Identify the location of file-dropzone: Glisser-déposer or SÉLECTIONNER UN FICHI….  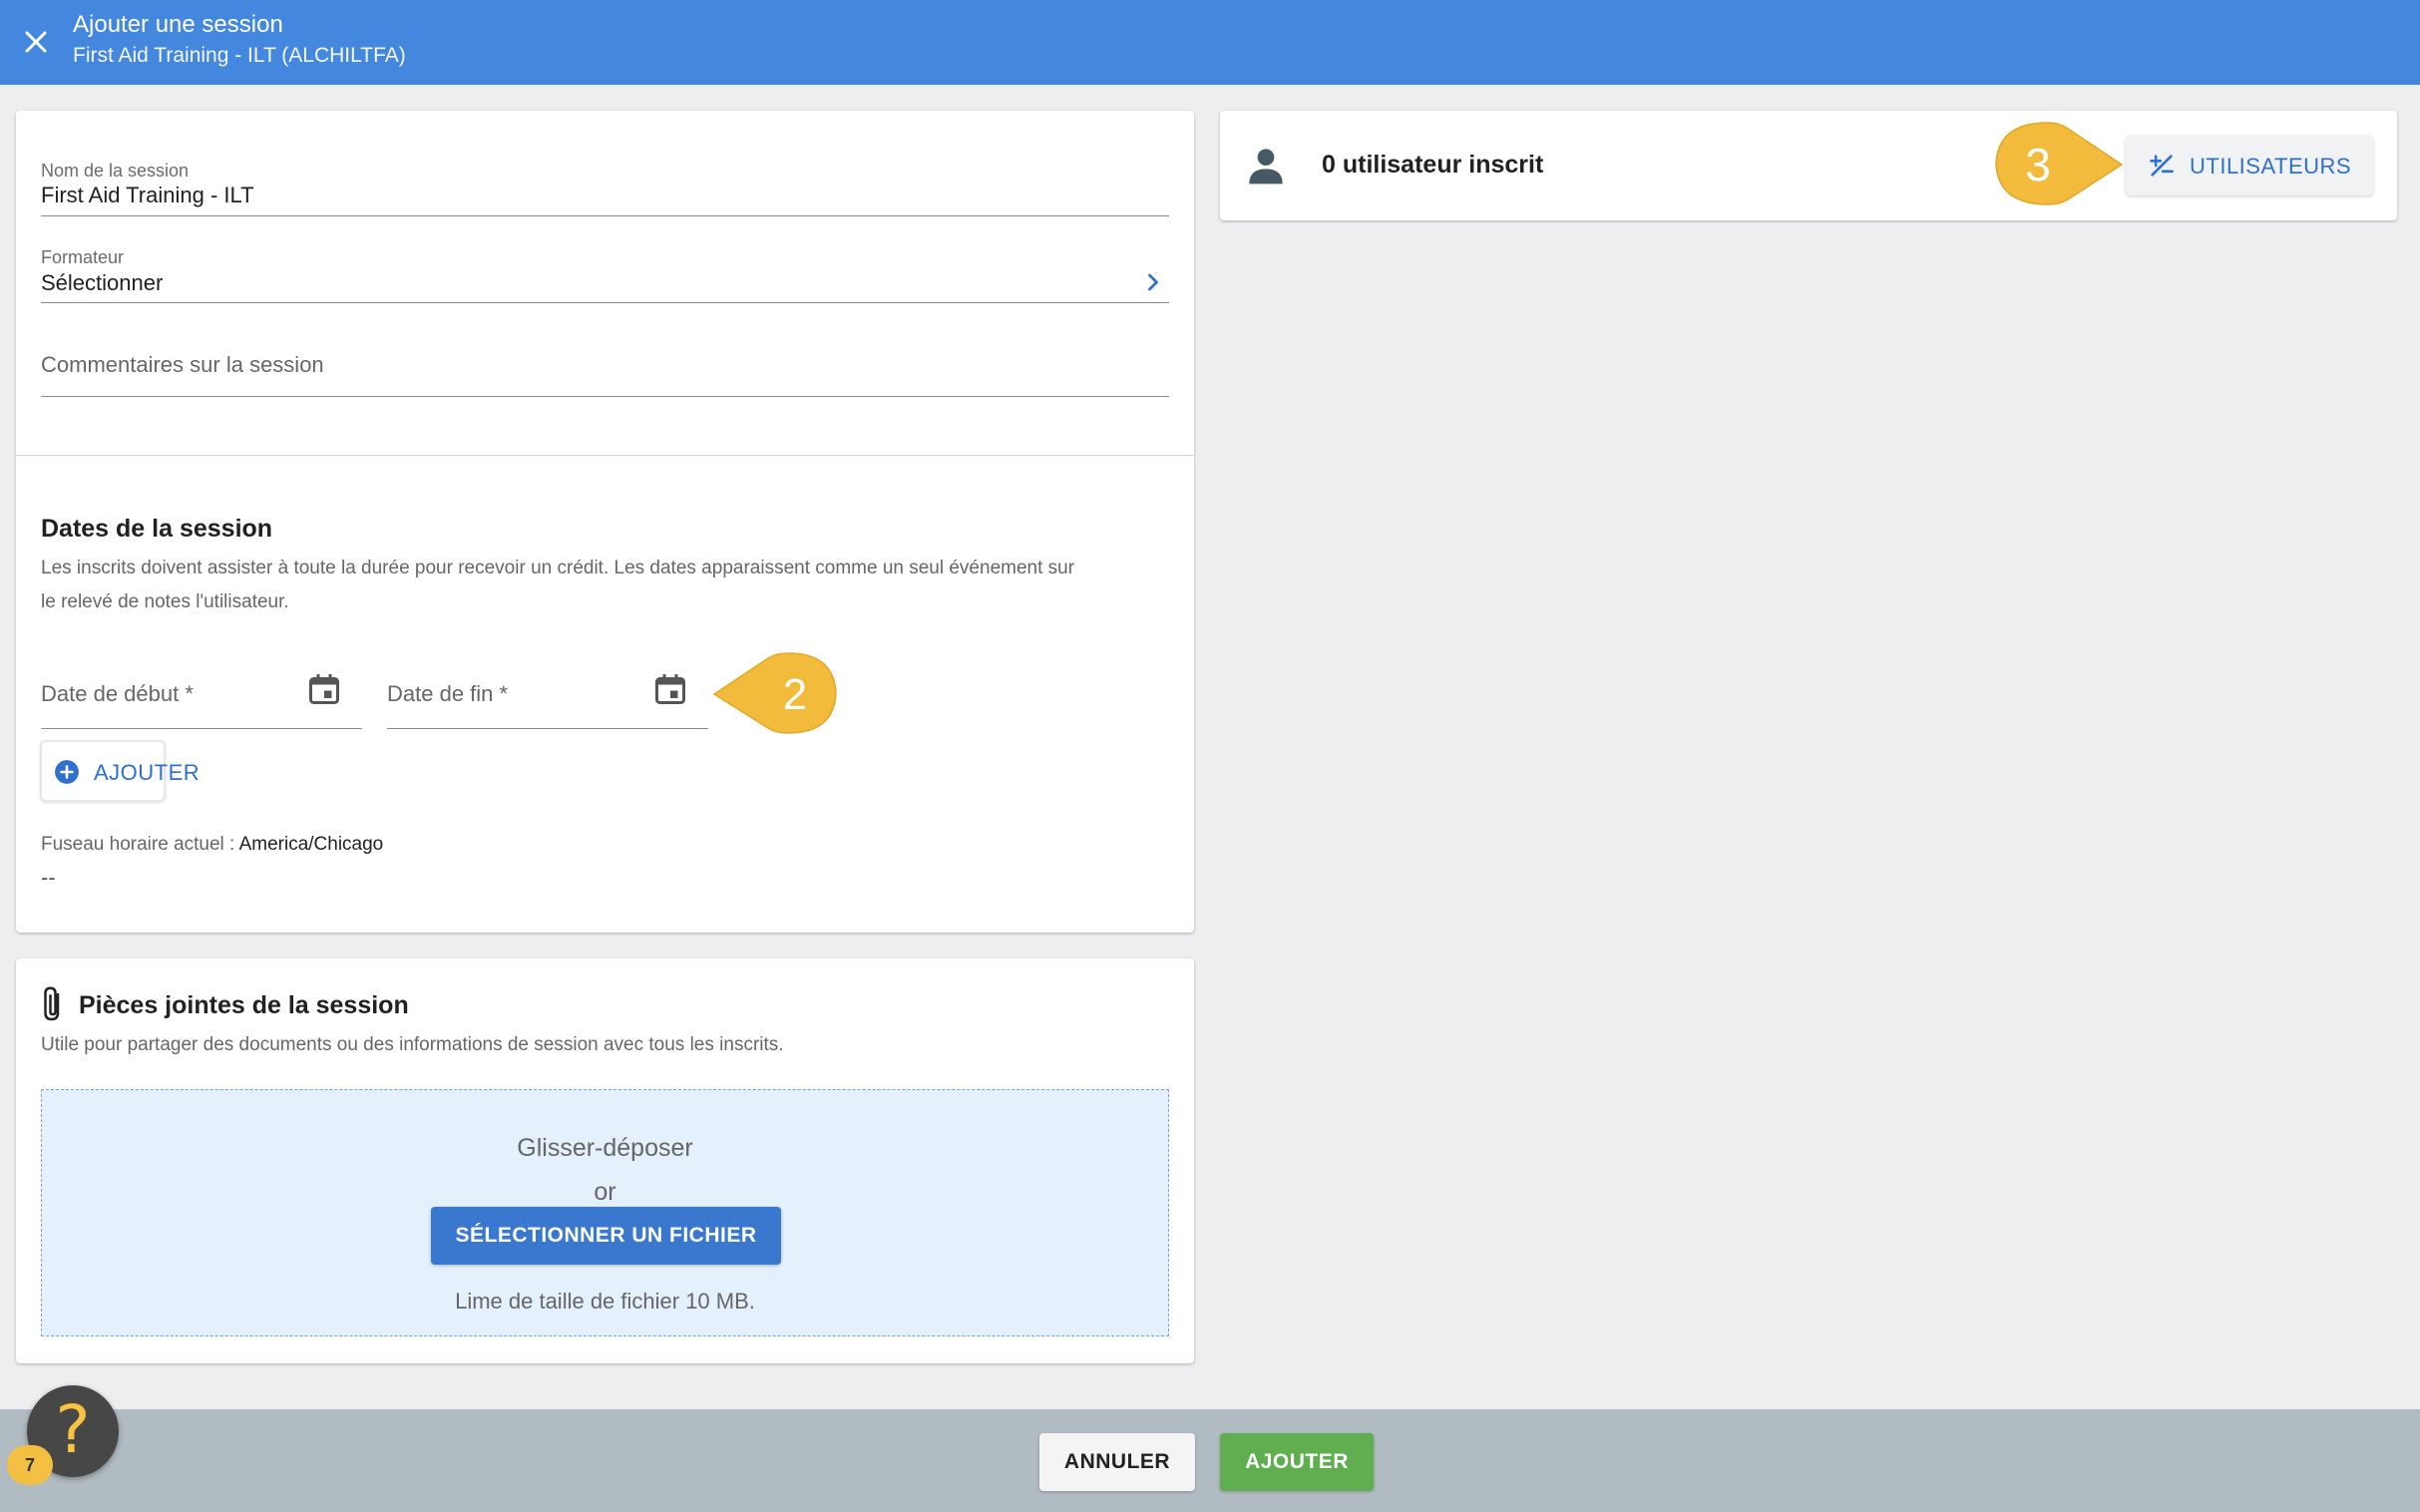
(605, 1212).